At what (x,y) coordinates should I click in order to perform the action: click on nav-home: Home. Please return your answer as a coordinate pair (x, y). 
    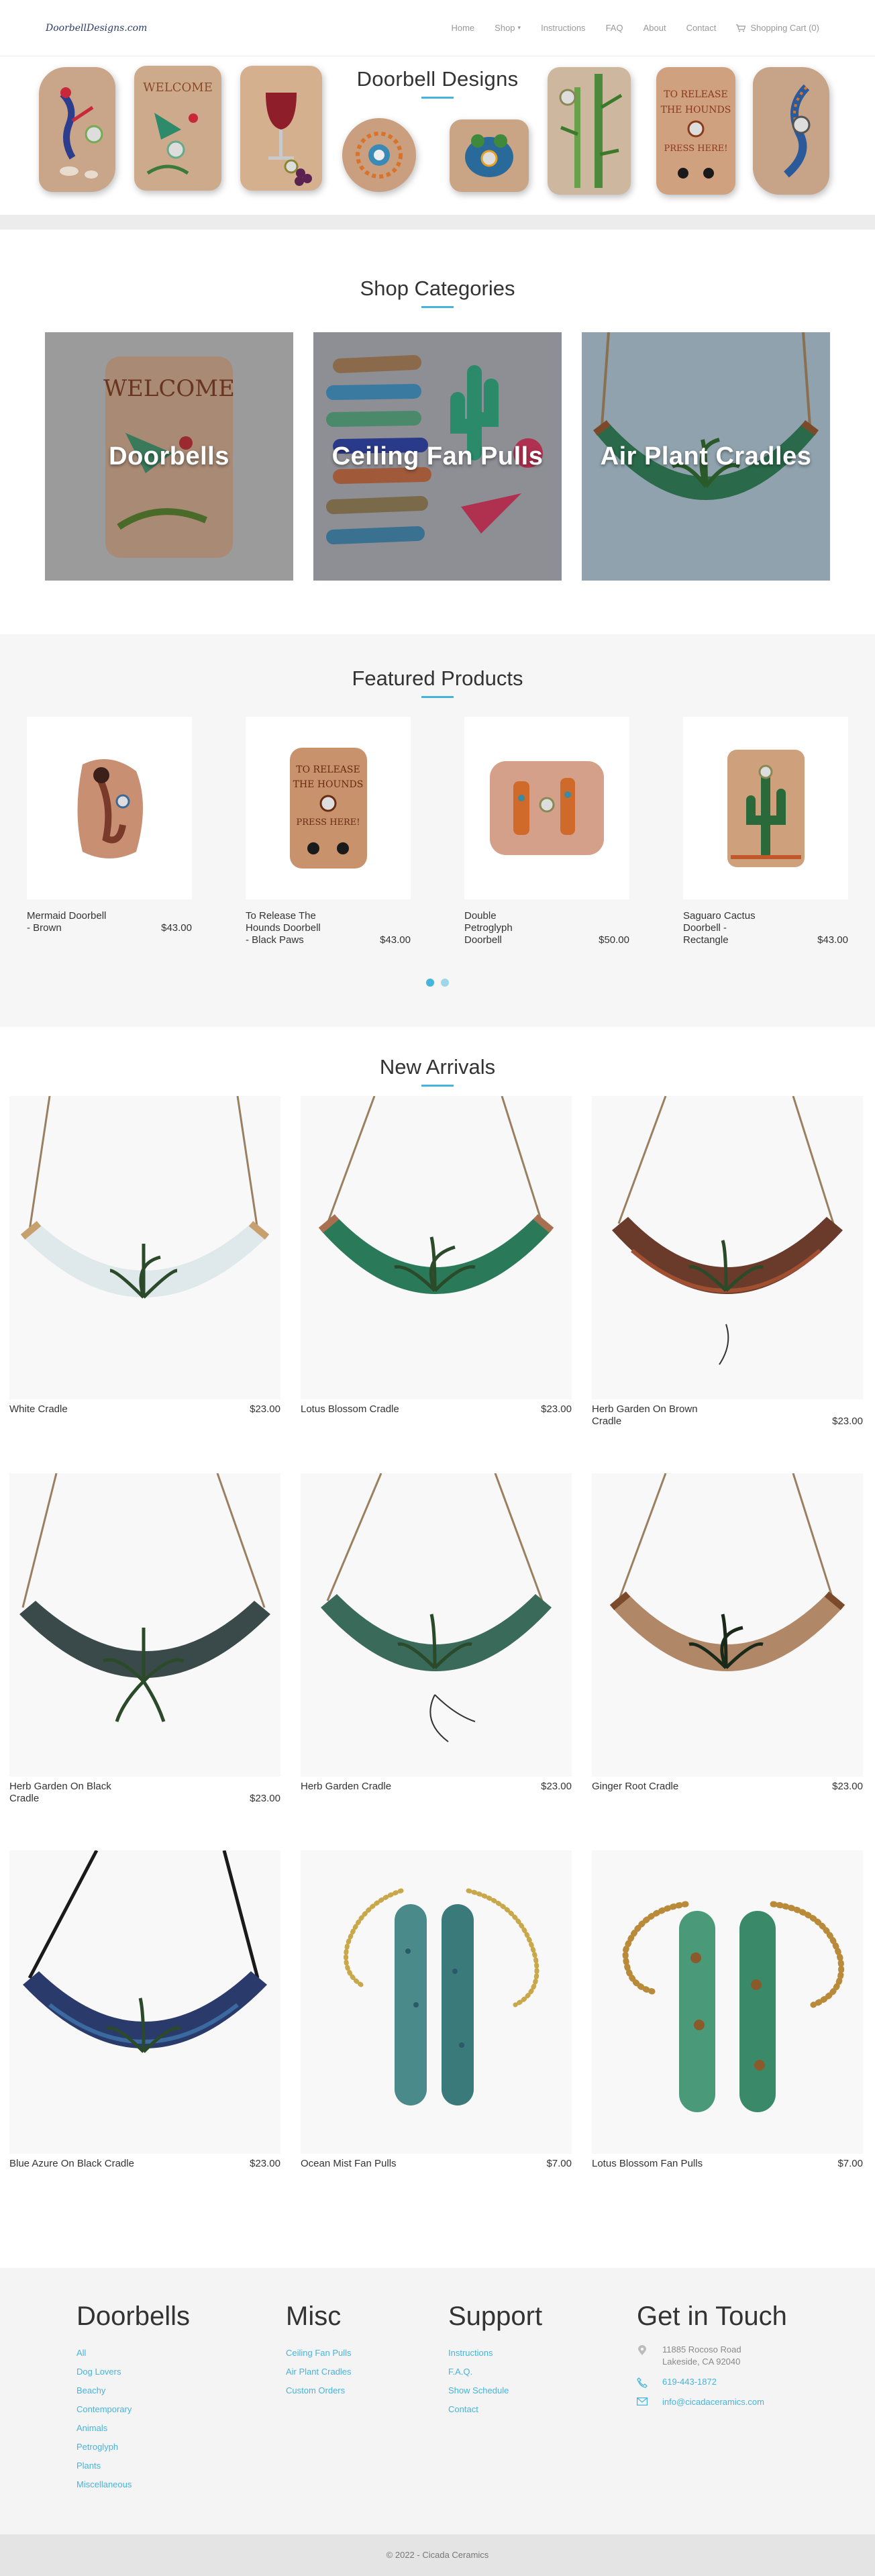
    Looking at the image, I should click on (462, 28).